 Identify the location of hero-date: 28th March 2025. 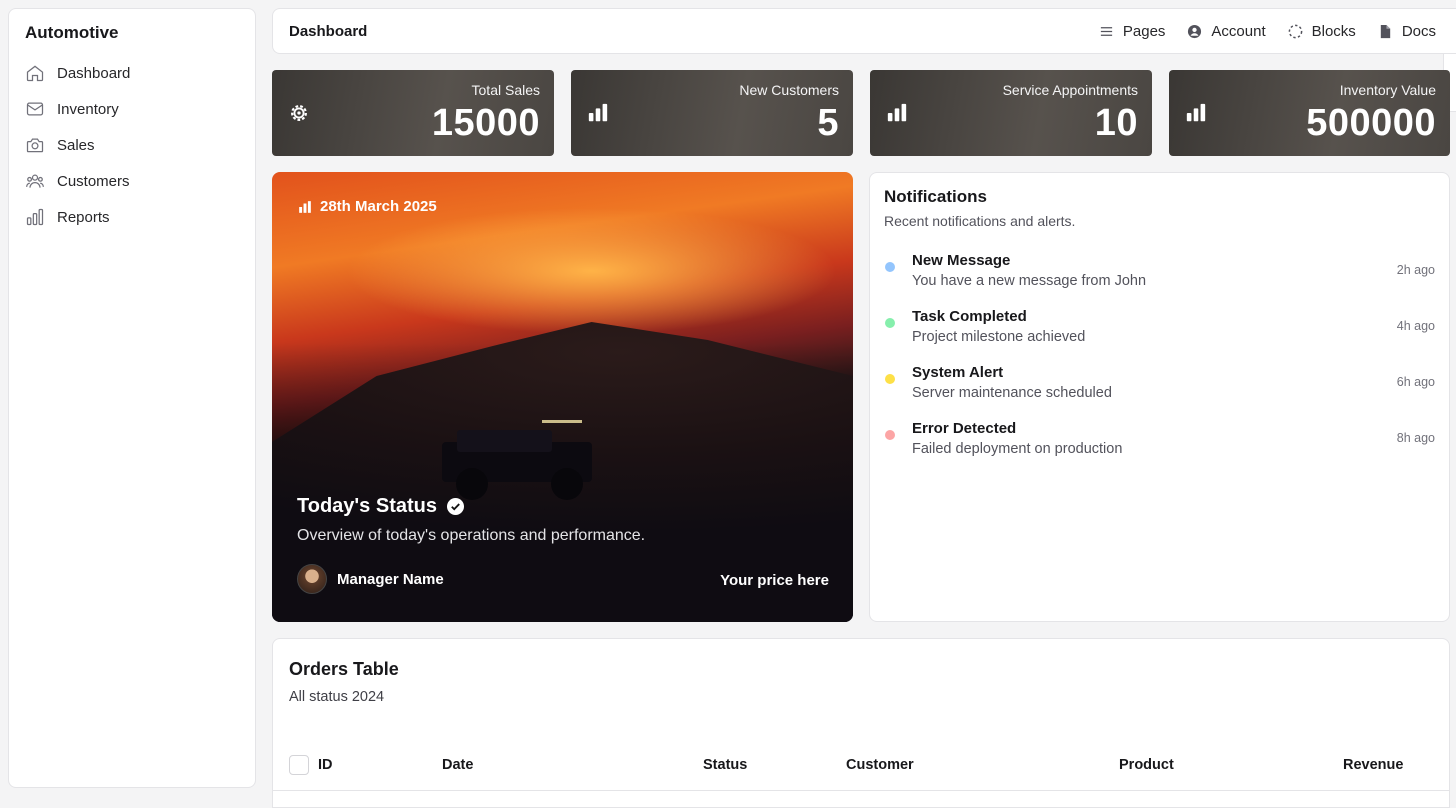
(367, 206).